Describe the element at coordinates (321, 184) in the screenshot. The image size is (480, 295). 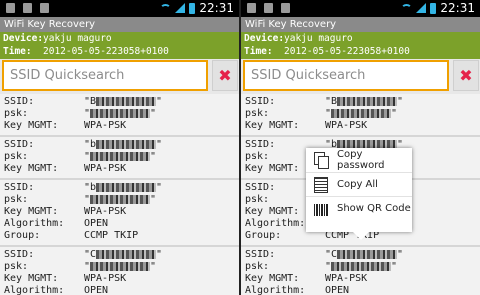
I see `copy-all-icon` at that location.